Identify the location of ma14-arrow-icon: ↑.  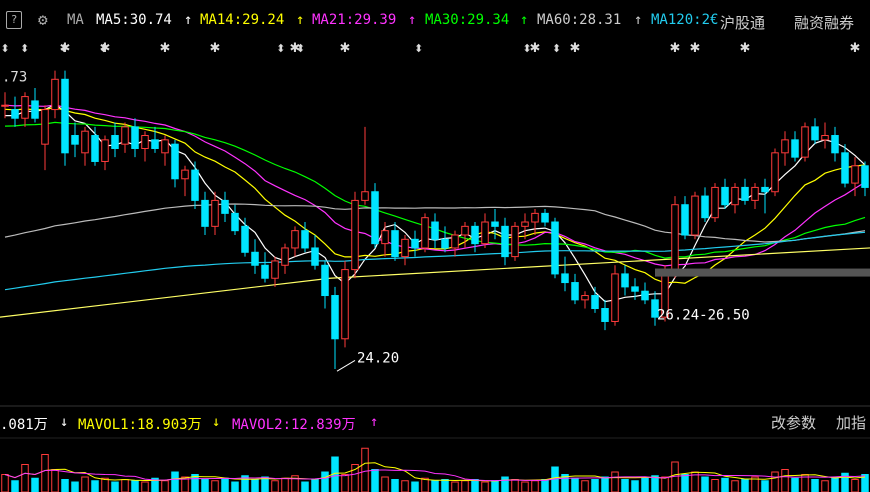
(300, 20).